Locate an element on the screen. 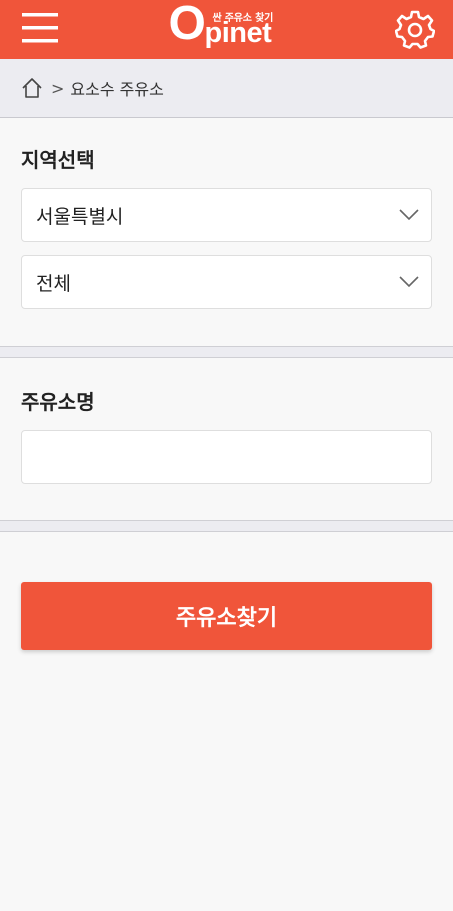 The height and width of the screenshot is (911, 453). home-icon is located at coordinates (32, 88).